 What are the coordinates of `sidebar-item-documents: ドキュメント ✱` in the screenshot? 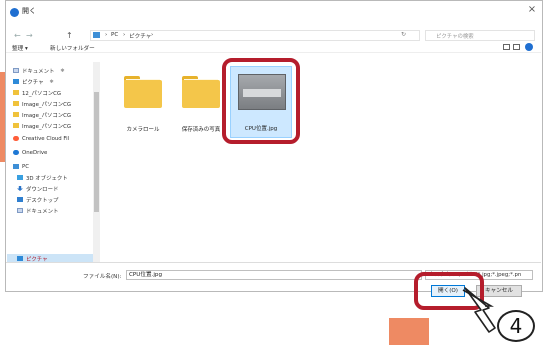 It's located at (39, 70).